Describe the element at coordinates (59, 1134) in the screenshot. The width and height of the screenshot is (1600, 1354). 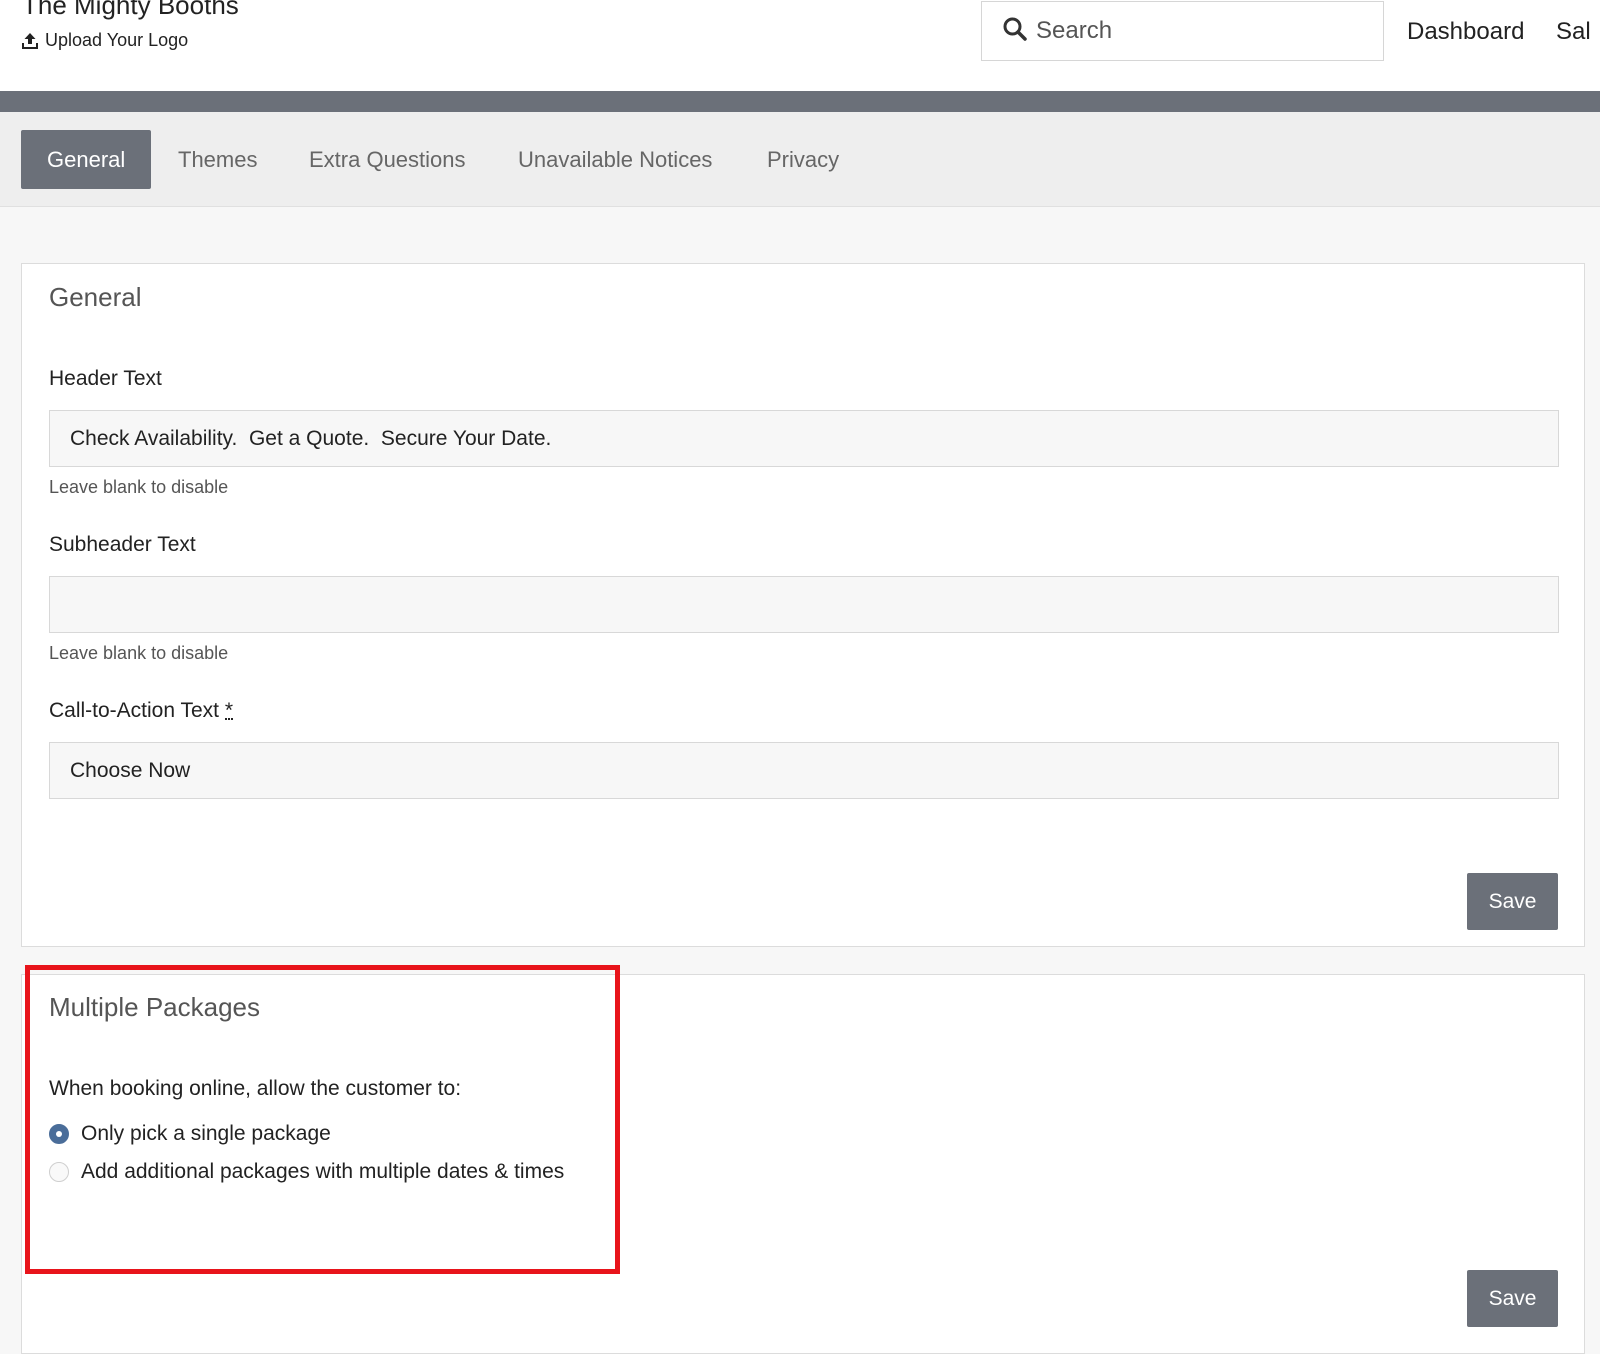
I see `radio-selected` at that location.